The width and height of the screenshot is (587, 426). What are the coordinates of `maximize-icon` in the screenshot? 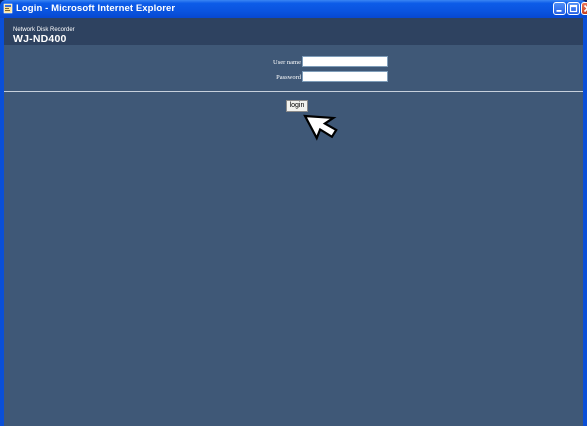 It's located at (573, 8).